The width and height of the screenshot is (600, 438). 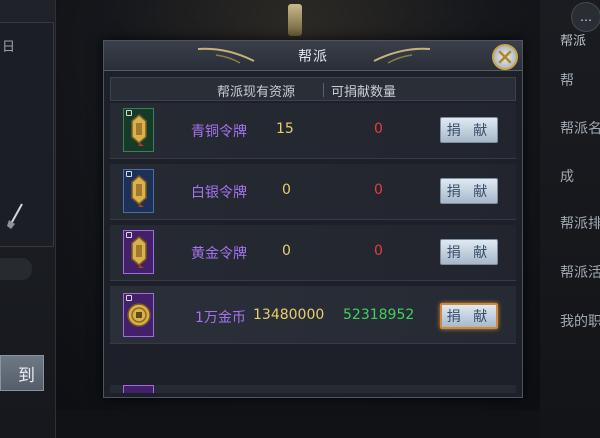 What do you see at coordinates (313, 389) in the screenshot?
I see `list-item-partial` at bounding box center [313, 389].